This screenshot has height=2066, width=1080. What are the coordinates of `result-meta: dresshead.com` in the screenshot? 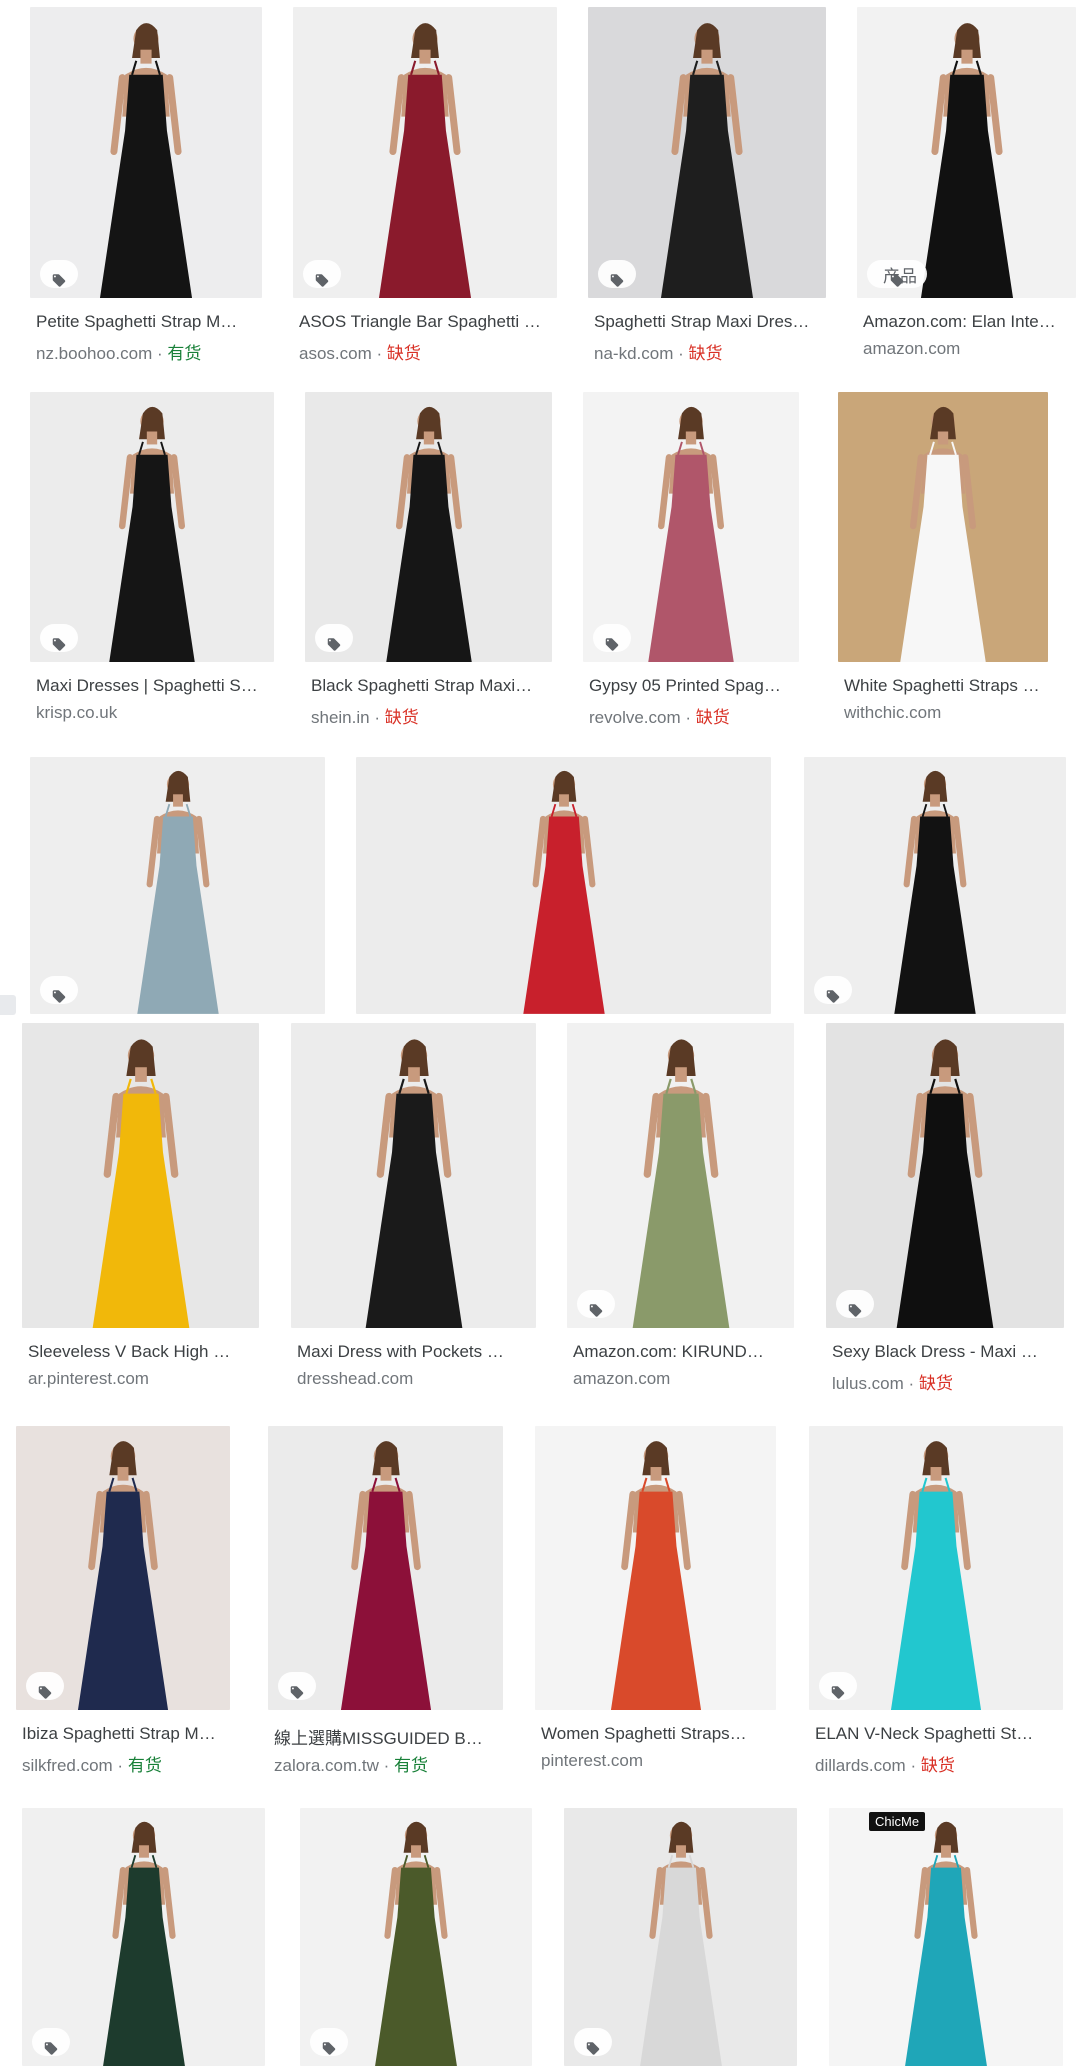 It's located at (414, 1379).